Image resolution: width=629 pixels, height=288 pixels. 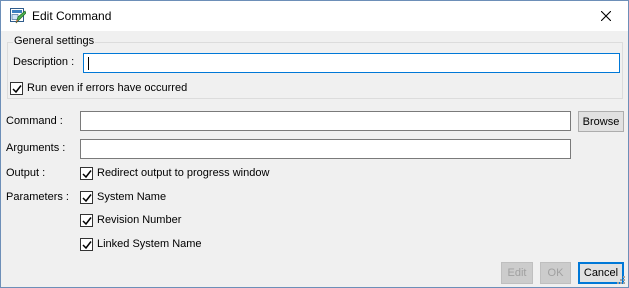 I want to click on revision-number-label: Revision Number, so click(x=139, y=220).